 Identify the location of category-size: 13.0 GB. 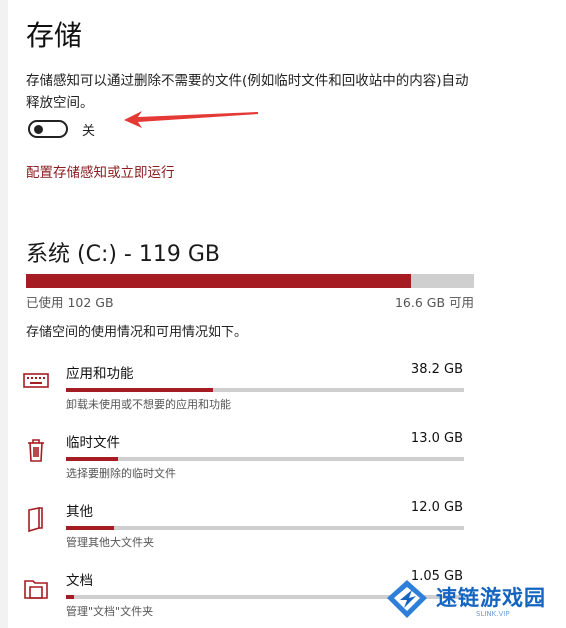
(436, 438).